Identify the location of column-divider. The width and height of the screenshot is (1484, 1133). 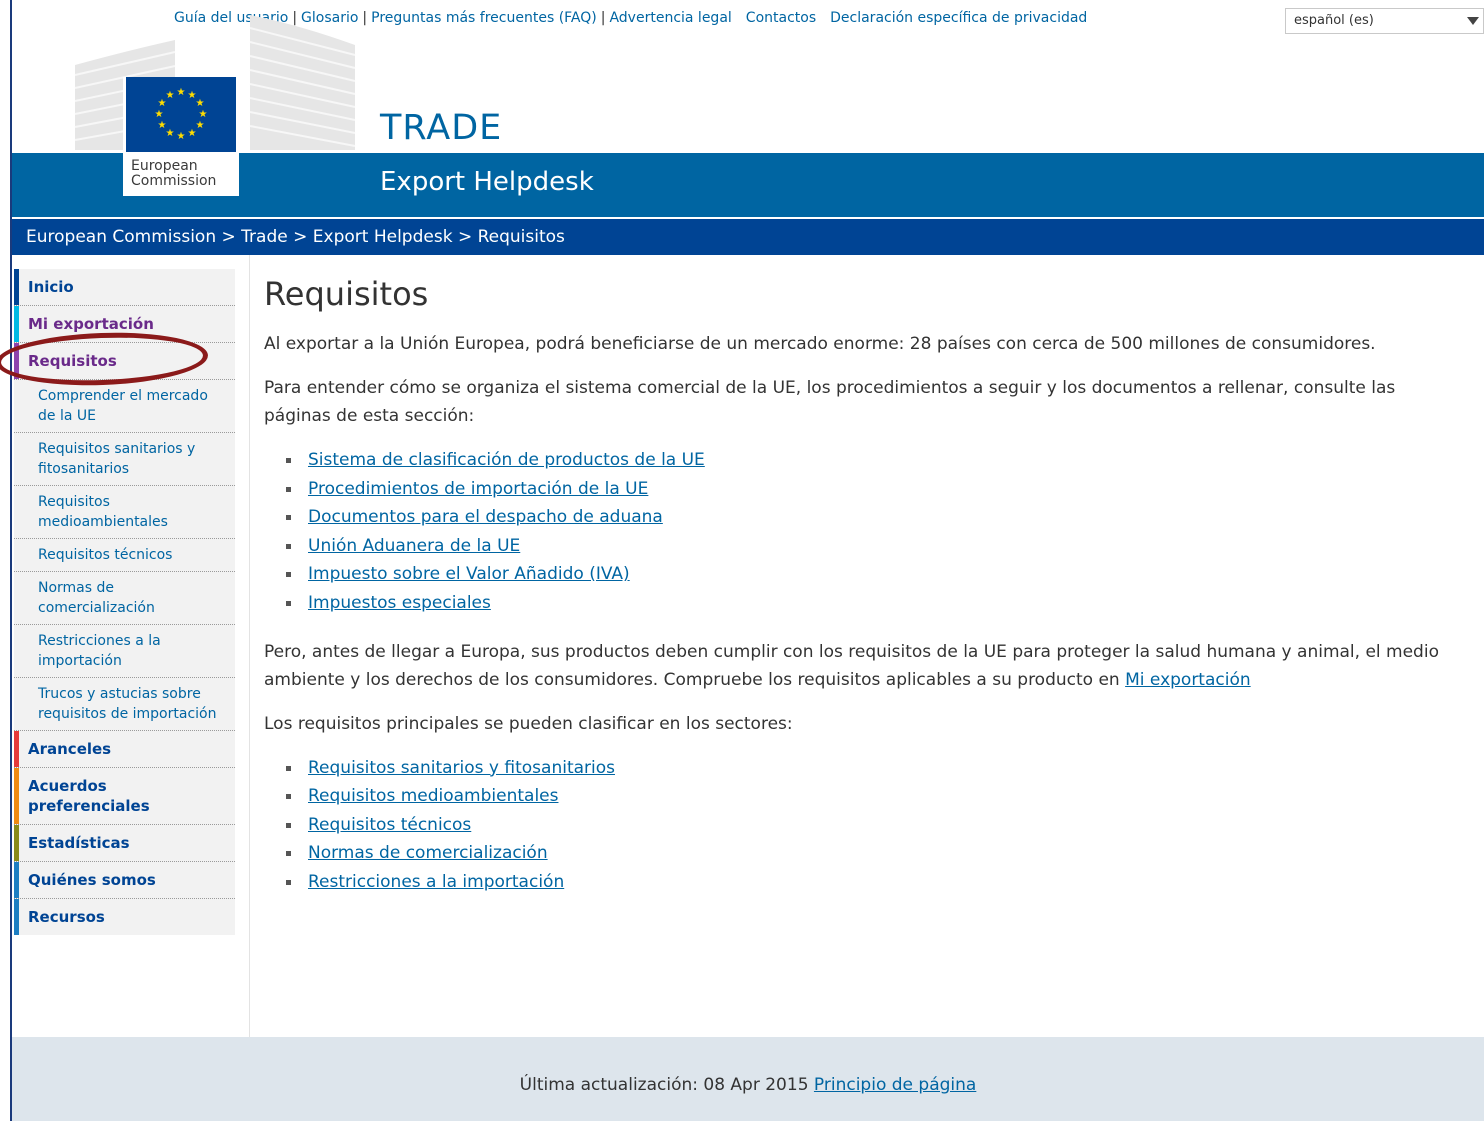
(249, 646).